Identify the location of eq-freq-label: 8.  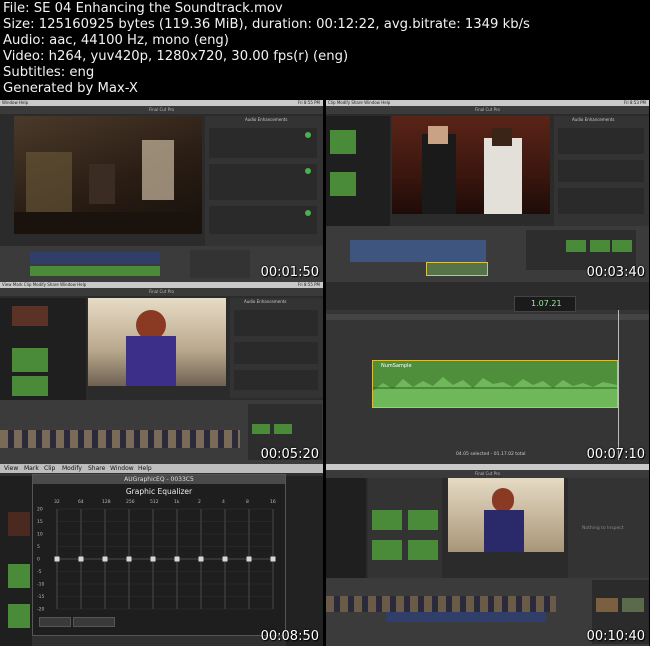
(247, 502).